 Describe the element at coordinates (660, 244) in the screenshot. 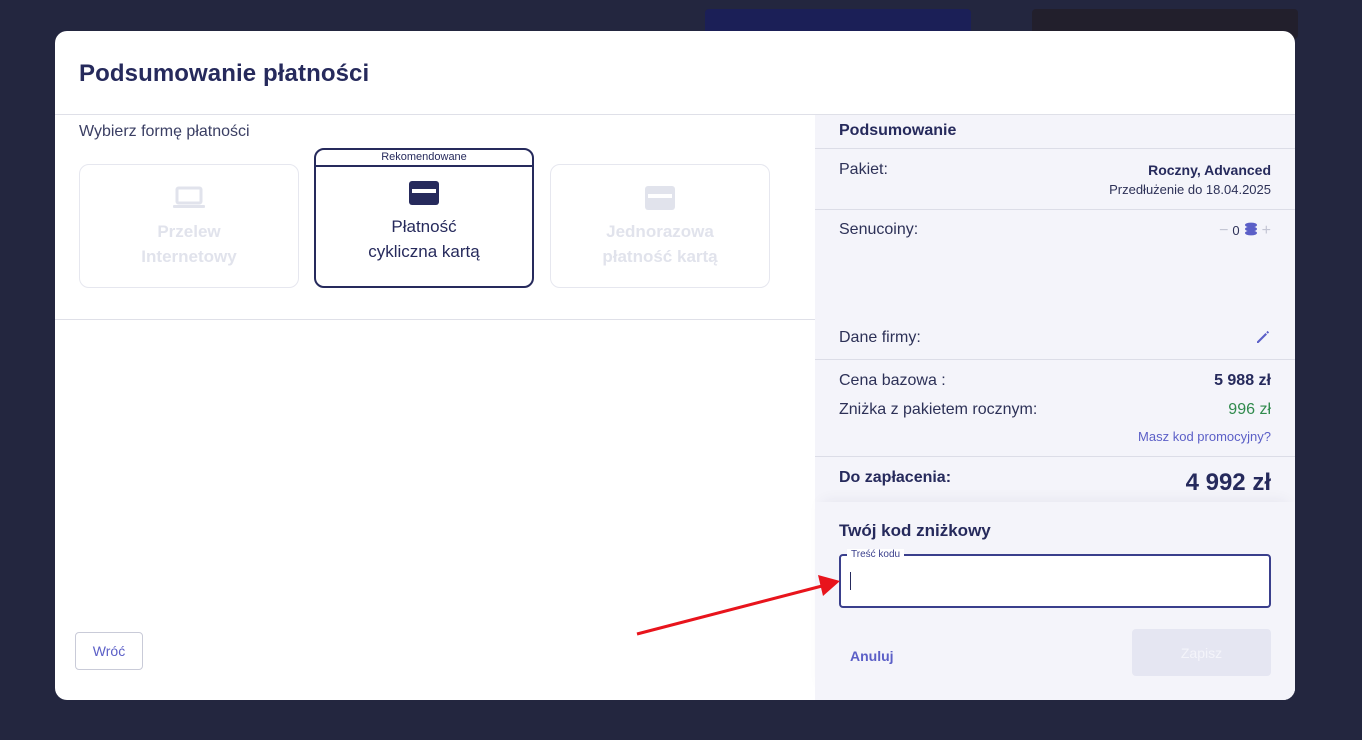

I see `method-label: Jednorazowa płatność kartą` at that location.